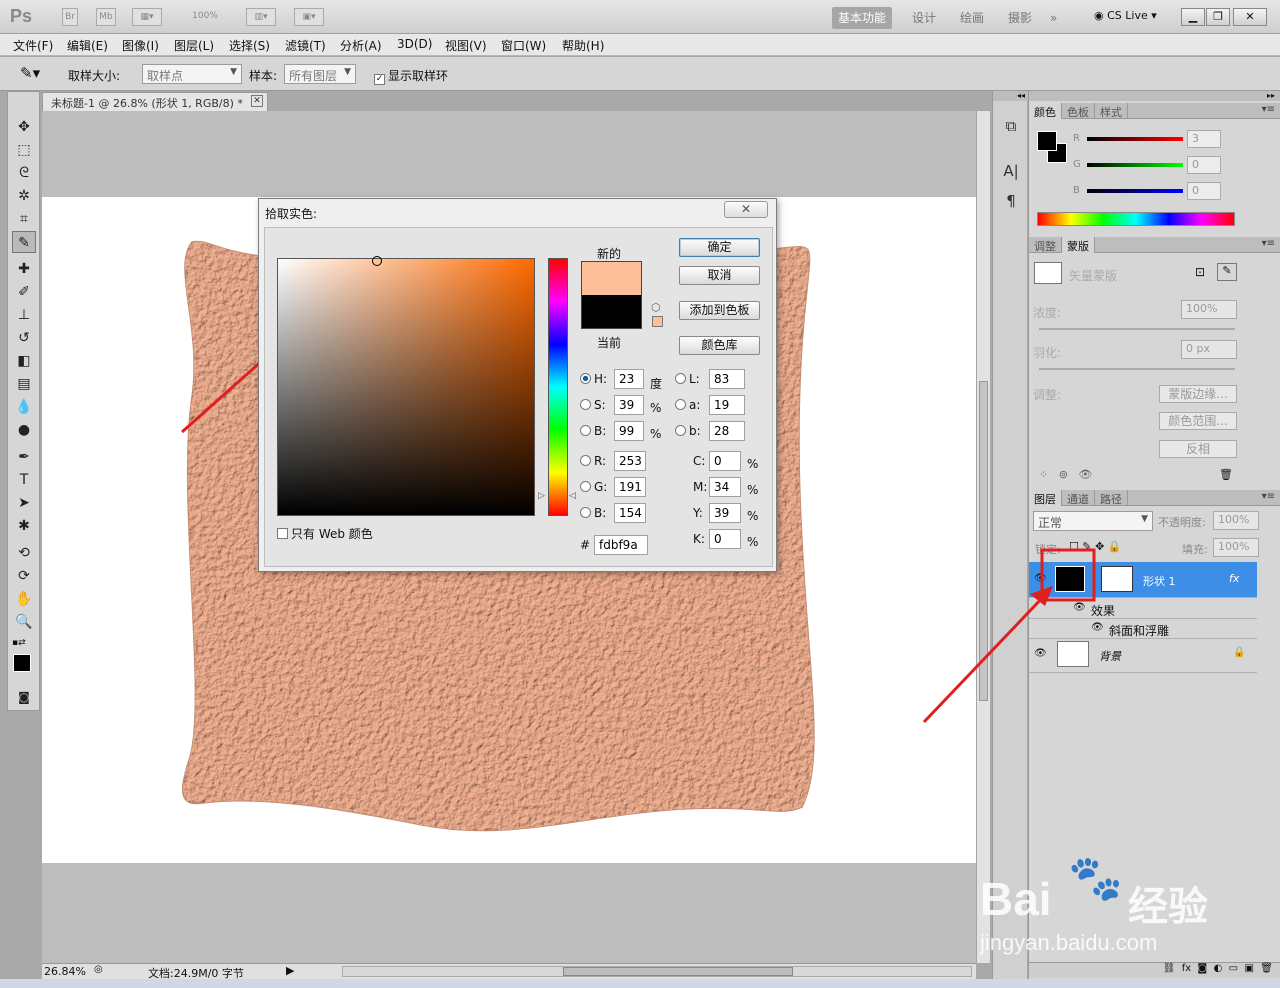 The width and height of the screenshot is (1280, 988). I want to click on collapse-icons-arrow: ◂◂, so click(1010, 96).